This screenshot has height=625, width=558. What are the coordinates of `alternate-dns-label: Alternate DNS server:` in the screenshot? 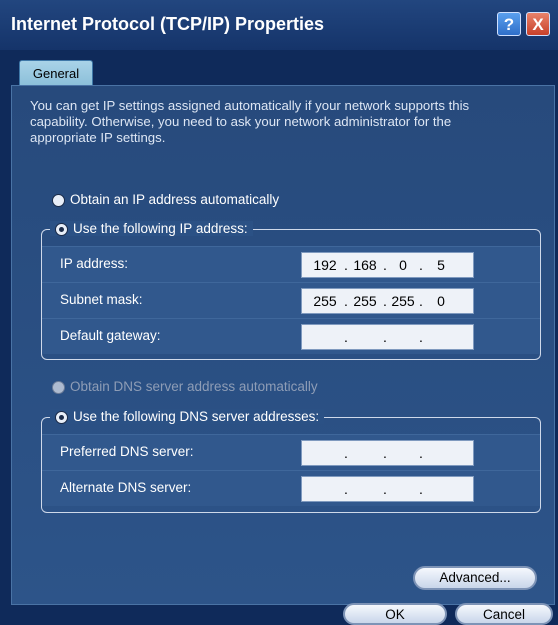 It's located at (126, 487).